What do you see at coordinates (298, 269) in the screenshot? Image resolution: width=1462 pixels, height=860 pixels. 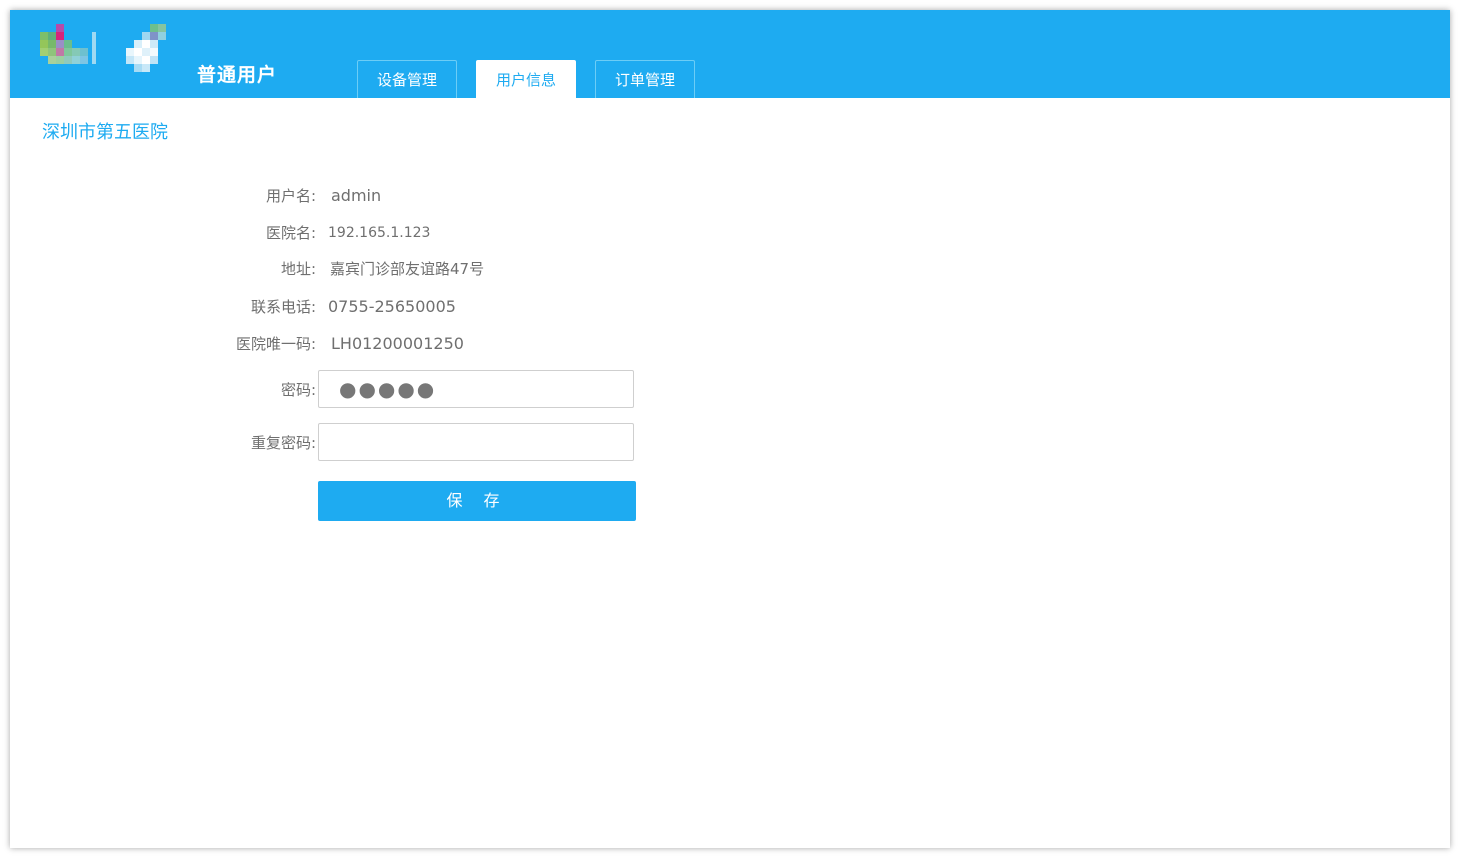 I see `address-label: 地址:` at bounding box center [298, 269].